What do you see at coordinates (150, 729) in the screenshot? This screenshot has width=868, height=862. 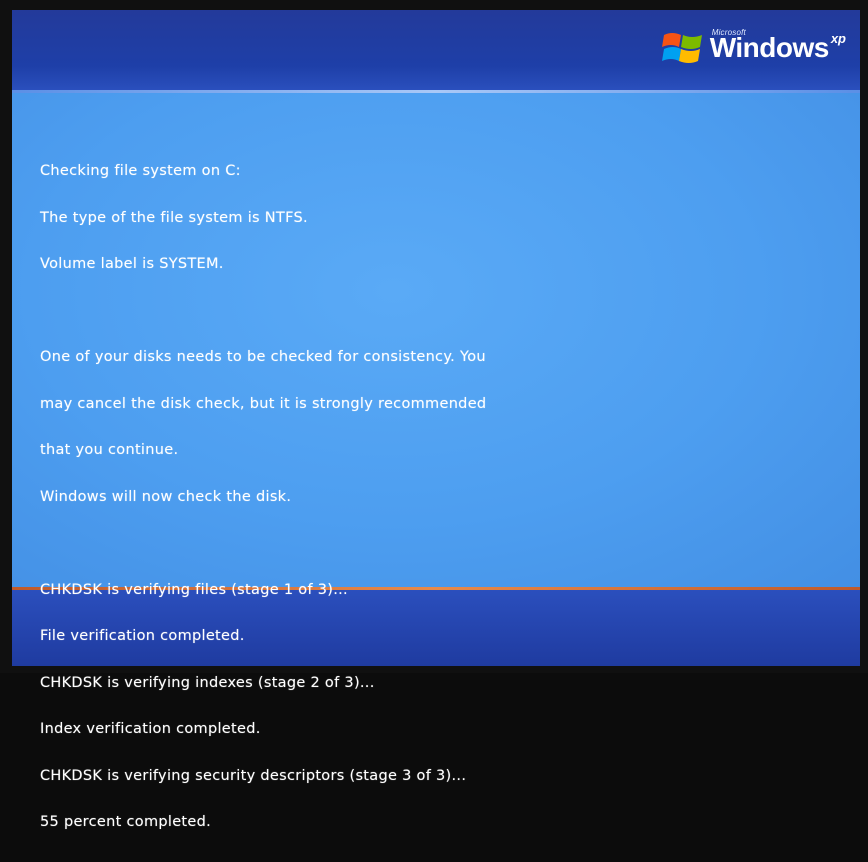 I see `console-line: Index verification completed.` at bounding box center [150, 729].